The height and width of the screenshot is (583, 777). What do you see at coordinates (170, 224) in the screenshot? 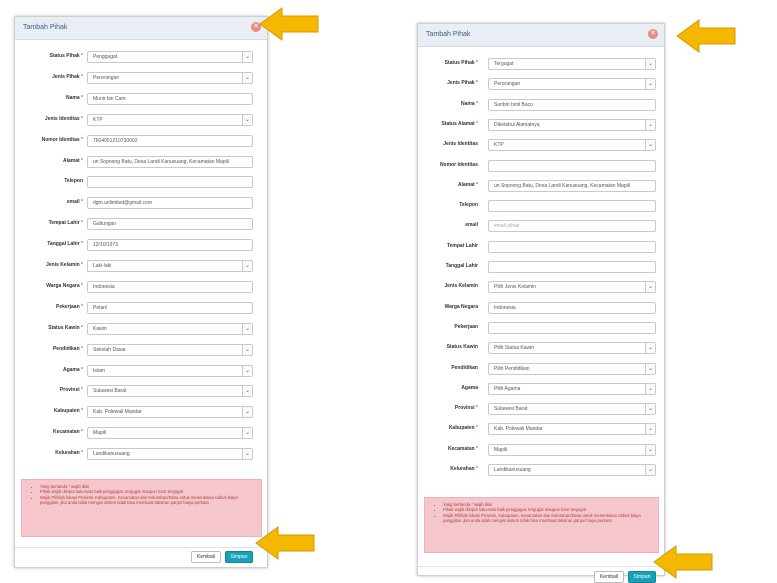
I see `tempat-lahir-input: Galtungan` at bounding box center [170, 224].